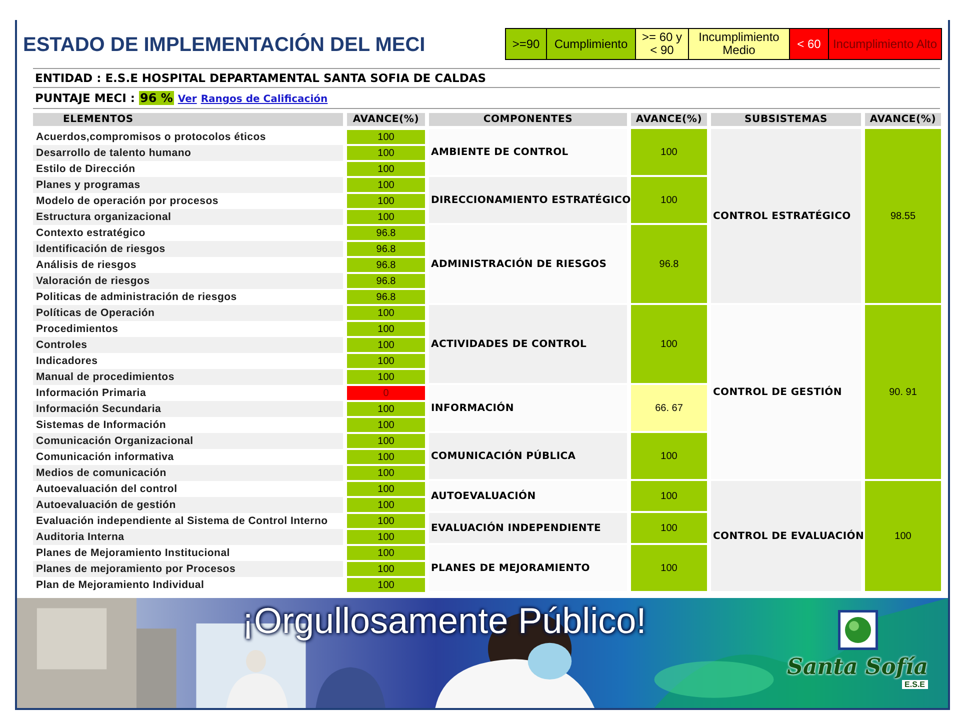 Image resolution: width=960 pixels, height=720 pixels. I want to click on slide-title: ESTADO DE IMPLEMENTACIÓN DEL MECI, so click(224, 45).